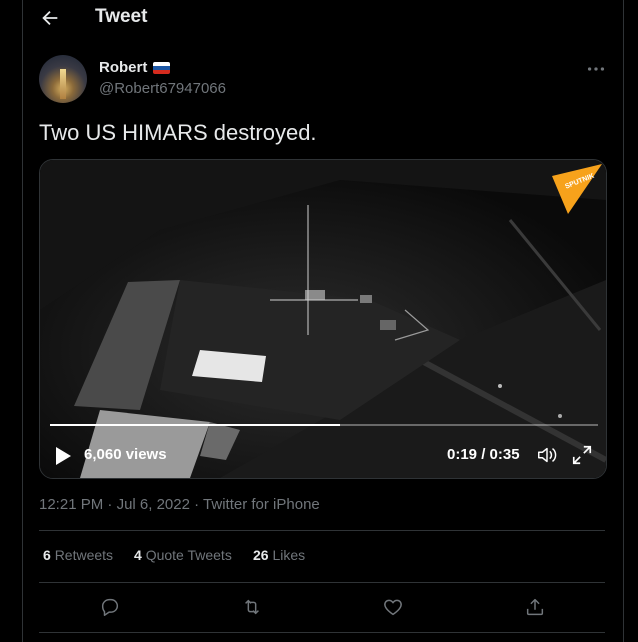  Describe the element at coordinates (582, 455) in the screenshot. I see `fullscreen-icon` at that location.